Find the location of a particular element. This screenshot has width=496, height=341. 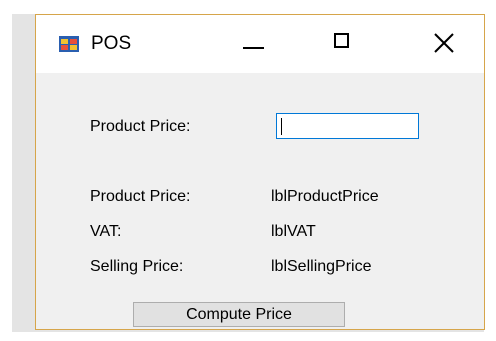

minimize-button is located at coordinates (252, 44).